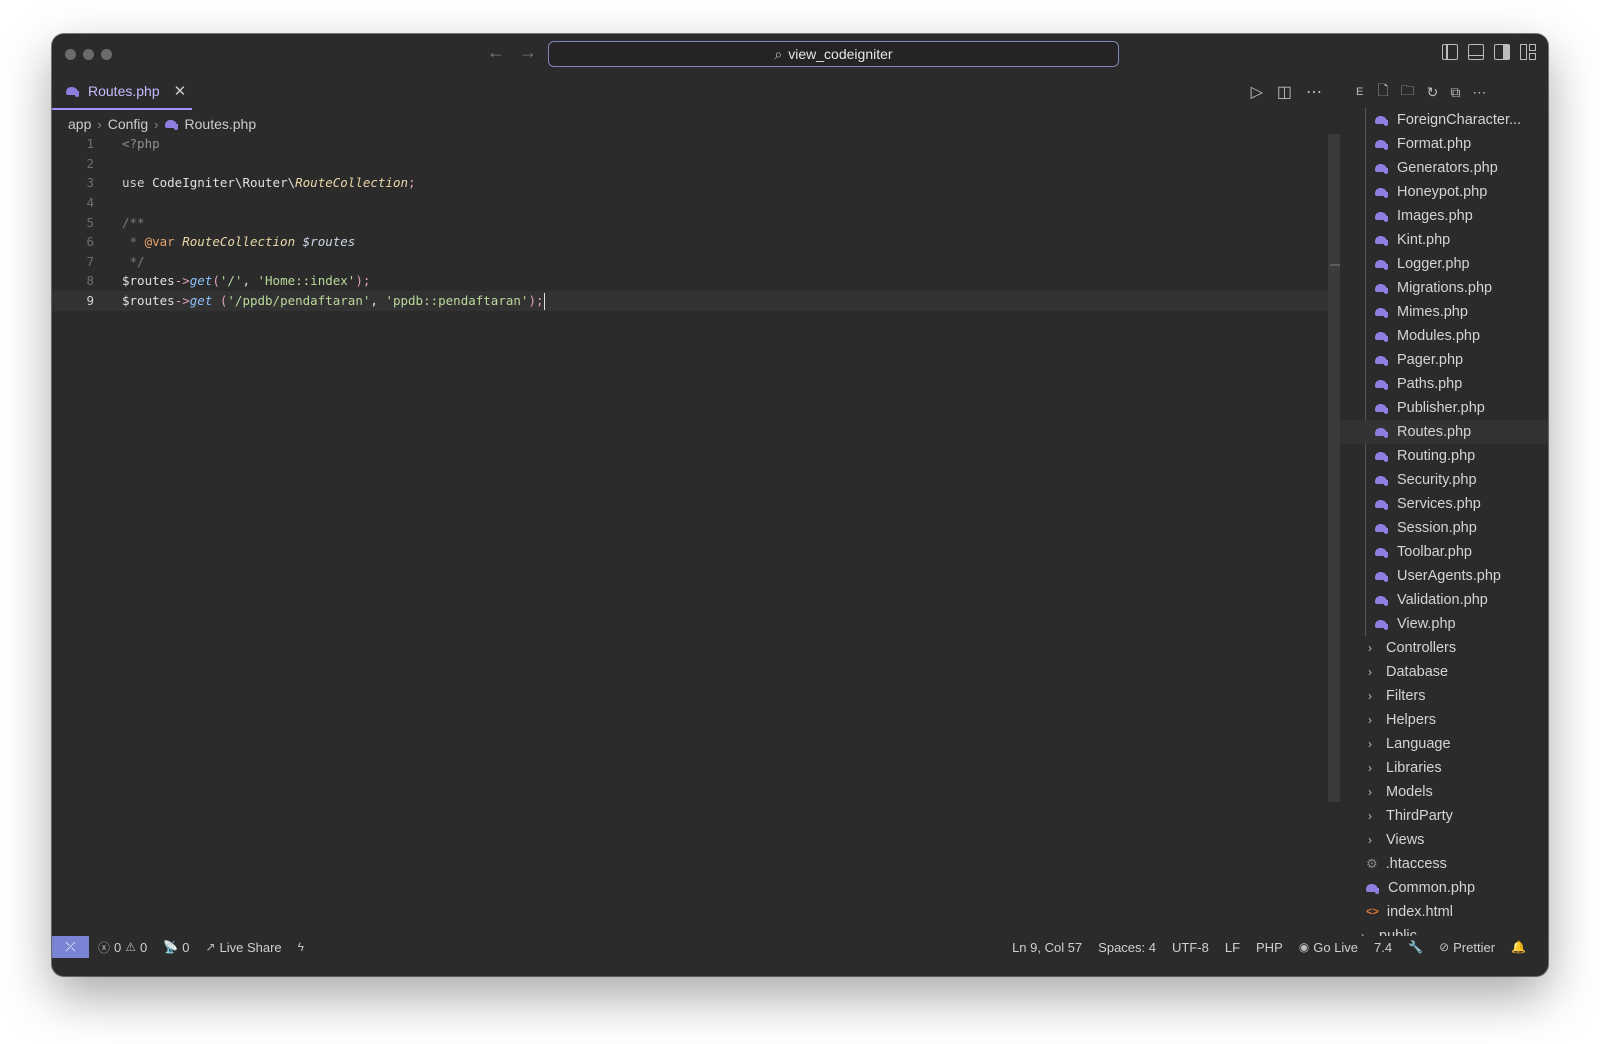 The width and height of the screenshot is (1600, 1044). What do you see at coordinates (1444, 144) in the screenshot?
I see `tree-file: Format.php` at bounding box center [1444, 144].